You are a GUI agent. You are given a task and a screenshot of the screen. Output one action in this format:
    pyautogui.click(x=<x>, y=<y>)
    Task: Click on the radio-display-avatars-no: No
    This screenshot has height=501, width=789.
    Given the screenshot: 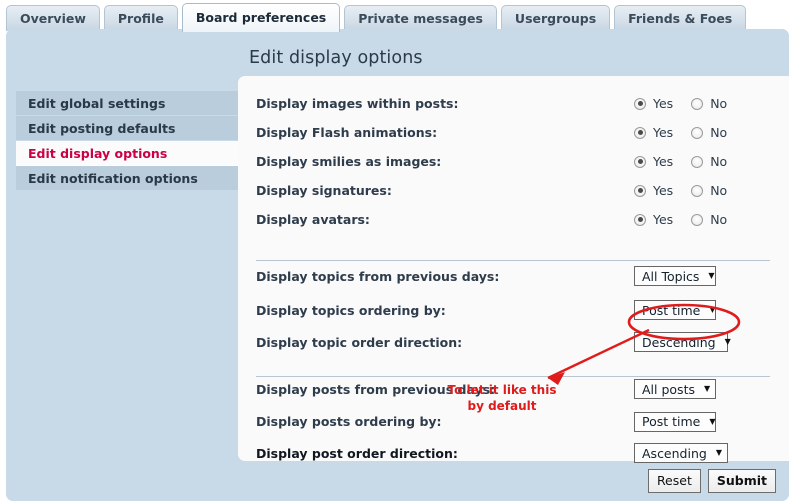 What is the action you would take?
    pyautogui.click(x=709, y=219)
    